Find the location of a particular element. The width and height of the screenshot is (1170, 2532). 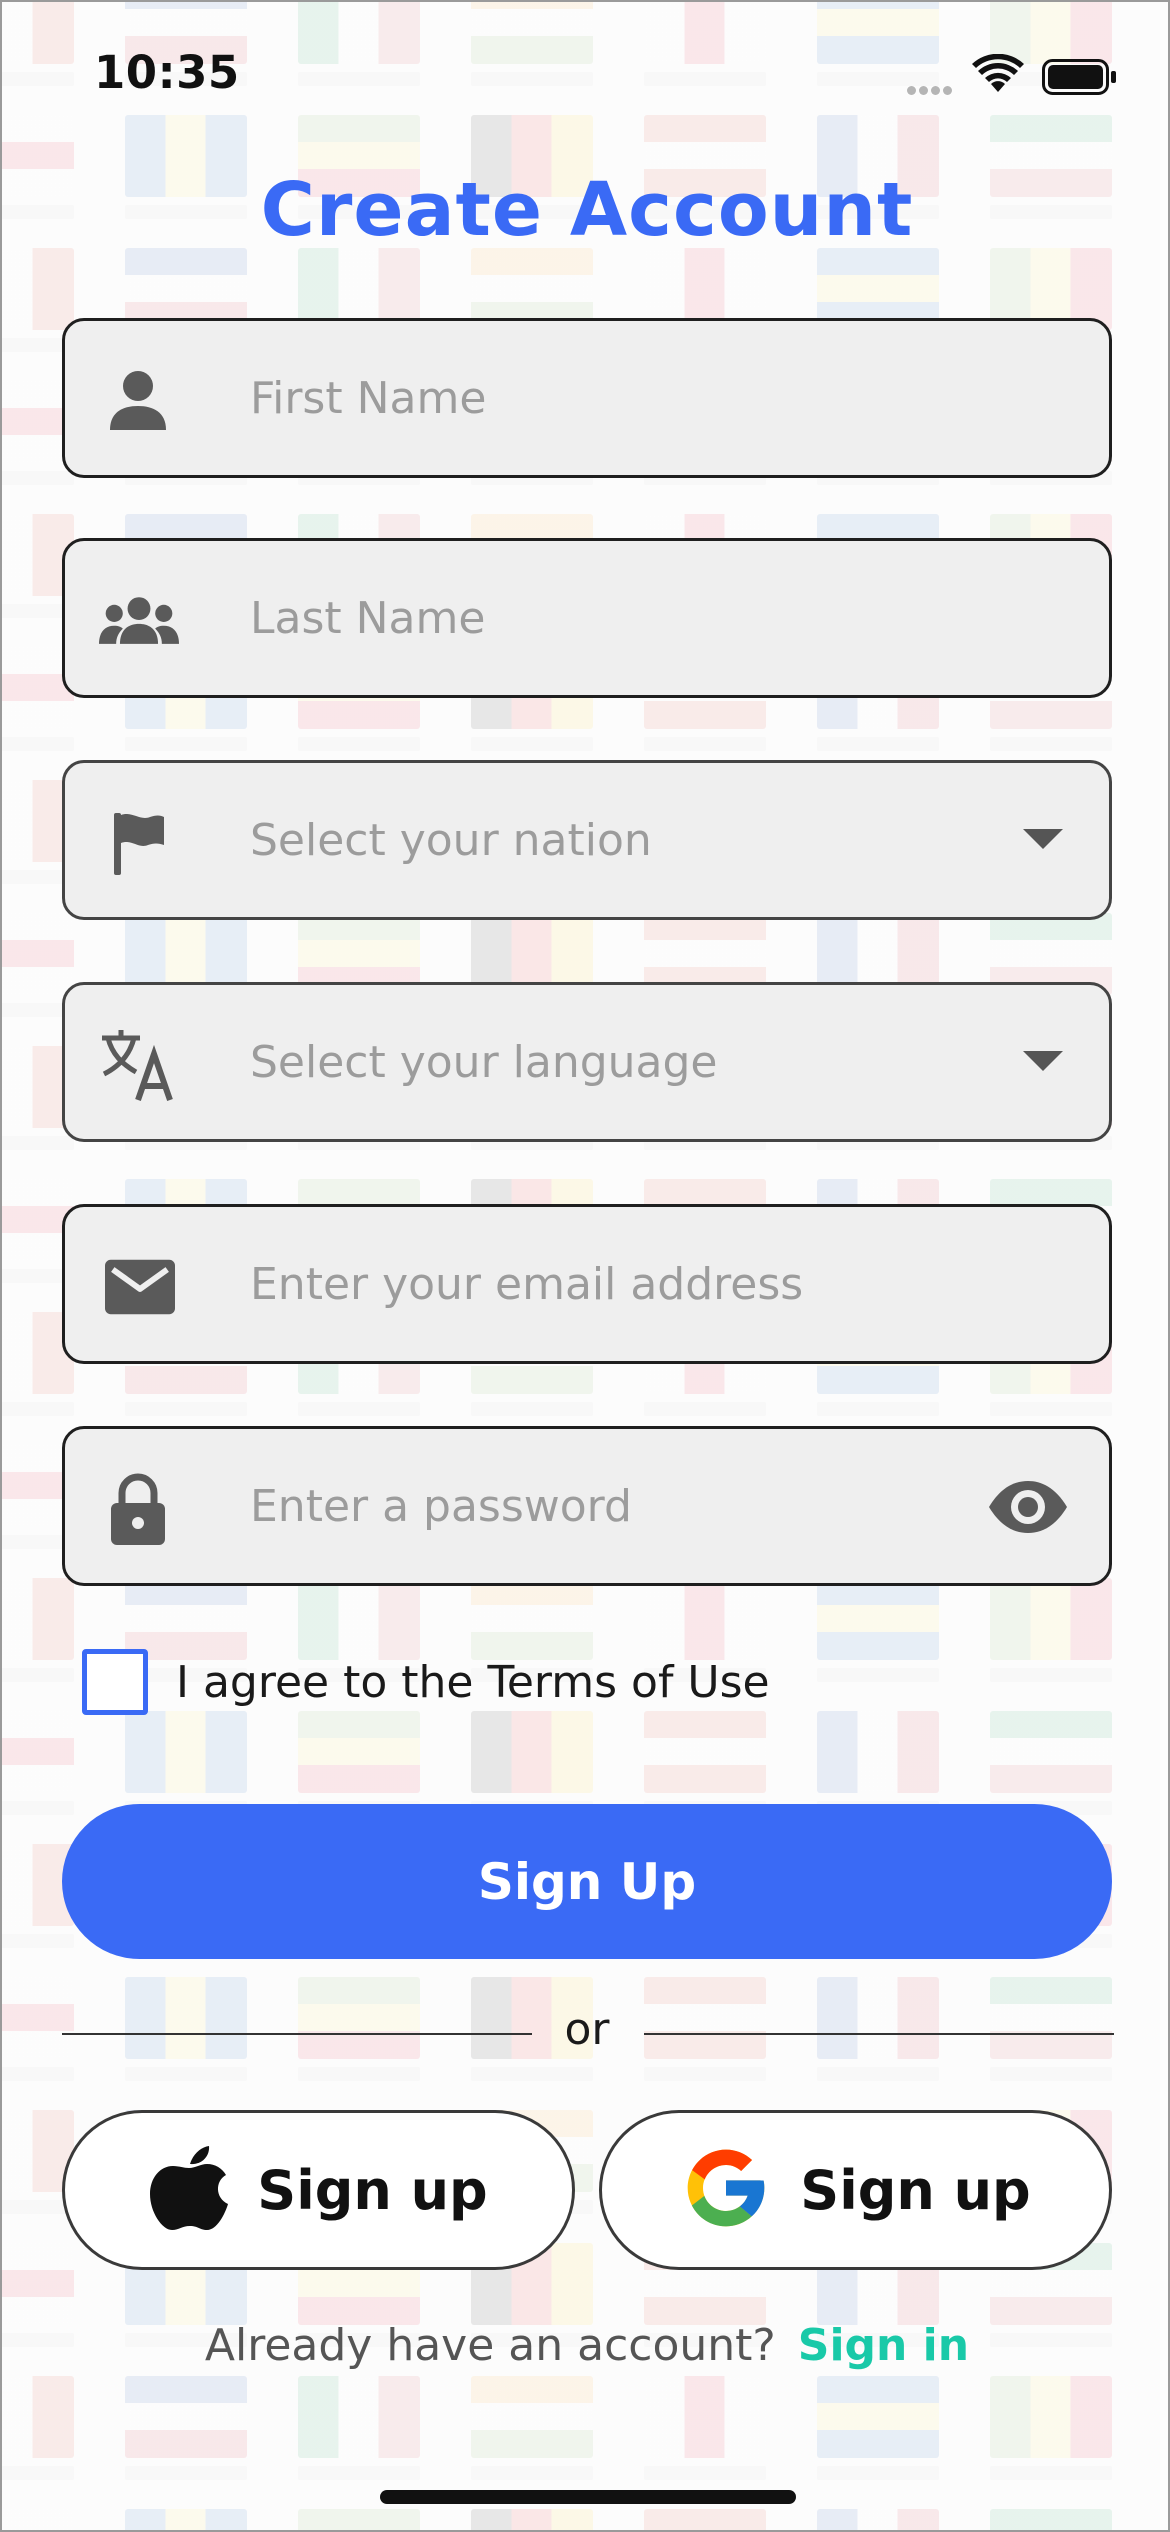

eye-icon is located at coordinates (1028, 1509).